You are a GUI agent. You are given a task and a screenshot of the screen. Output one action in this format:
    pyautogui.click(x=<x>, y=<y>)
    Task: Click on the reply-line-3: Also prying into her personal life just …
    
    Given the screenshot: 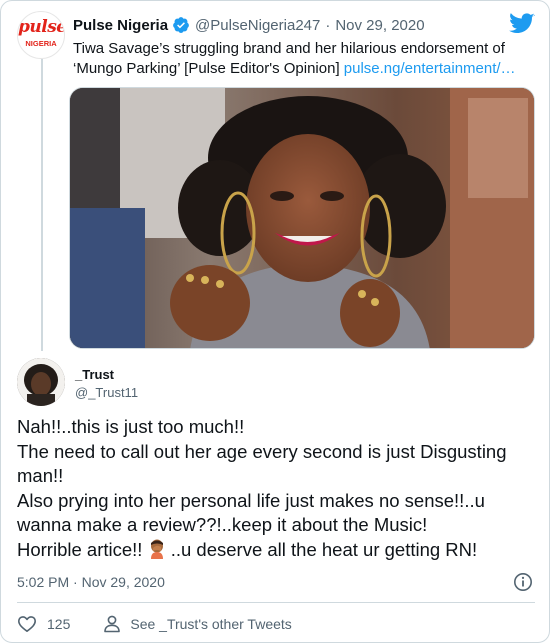 What is the action you would take?
    pyautogui.click(x=251, y=512)
    